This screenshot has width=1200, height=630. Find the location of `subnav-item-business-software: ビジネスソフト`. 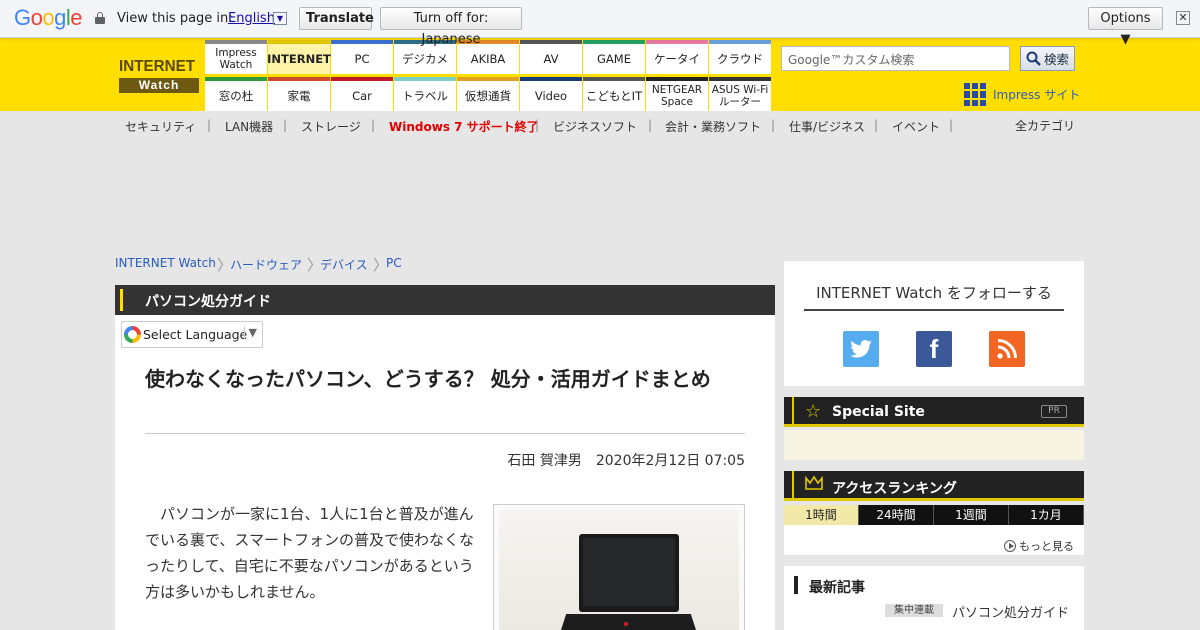

subnav-item-business-software: ビジネスソフト is located at coordinates (595, 126).